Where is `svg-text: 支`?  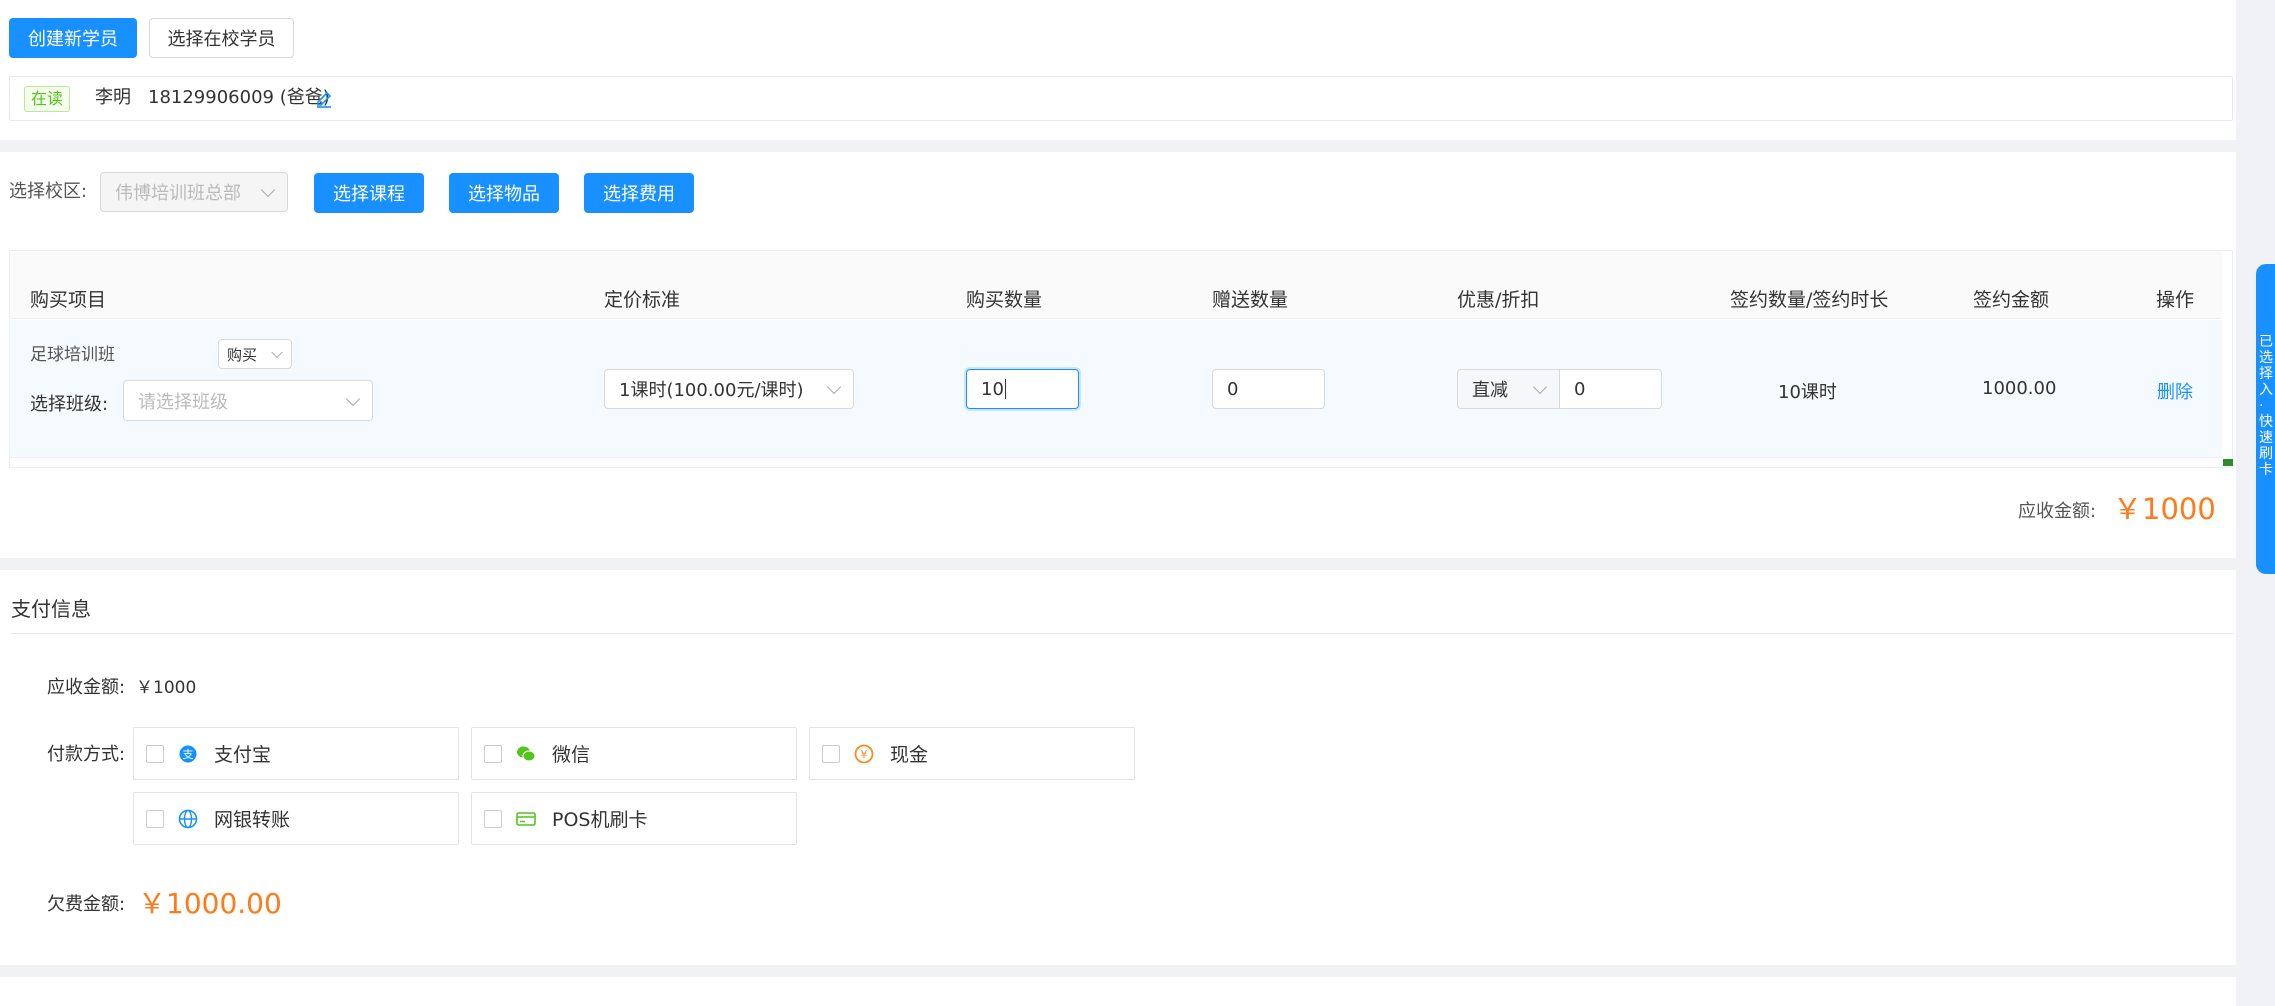
svg-text: 支 is located at coordinates (188, 754).